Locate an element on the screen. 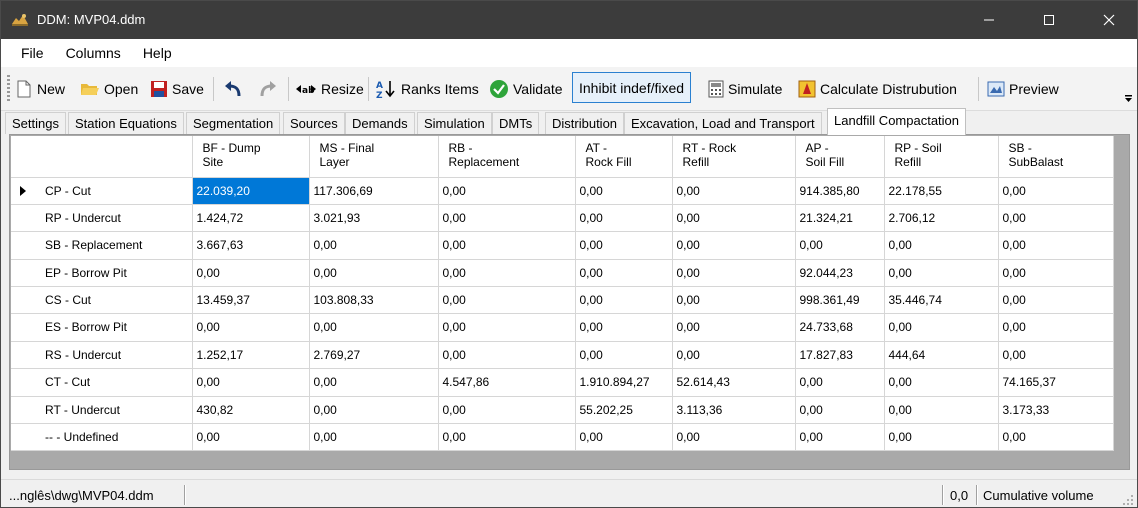 This screenshot has width=1138, height=508. menu-file: File is located at coordinates (32, 53).